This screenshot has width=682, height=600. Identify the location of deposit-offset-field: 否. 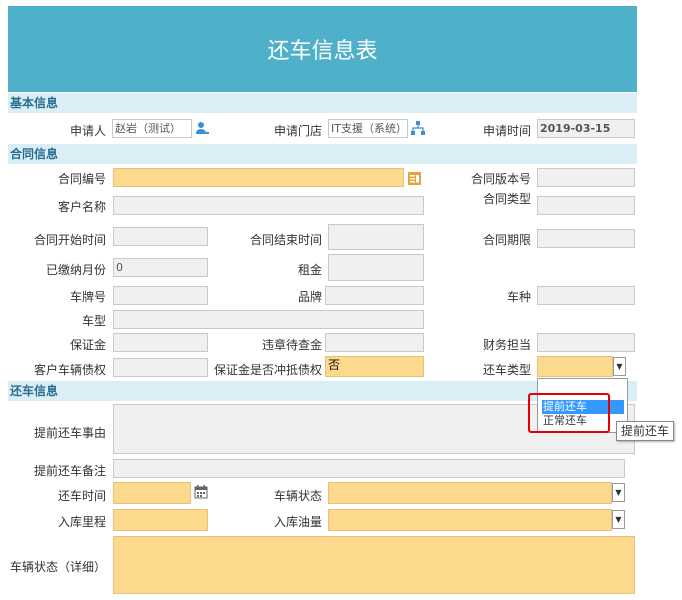
(374, 366).